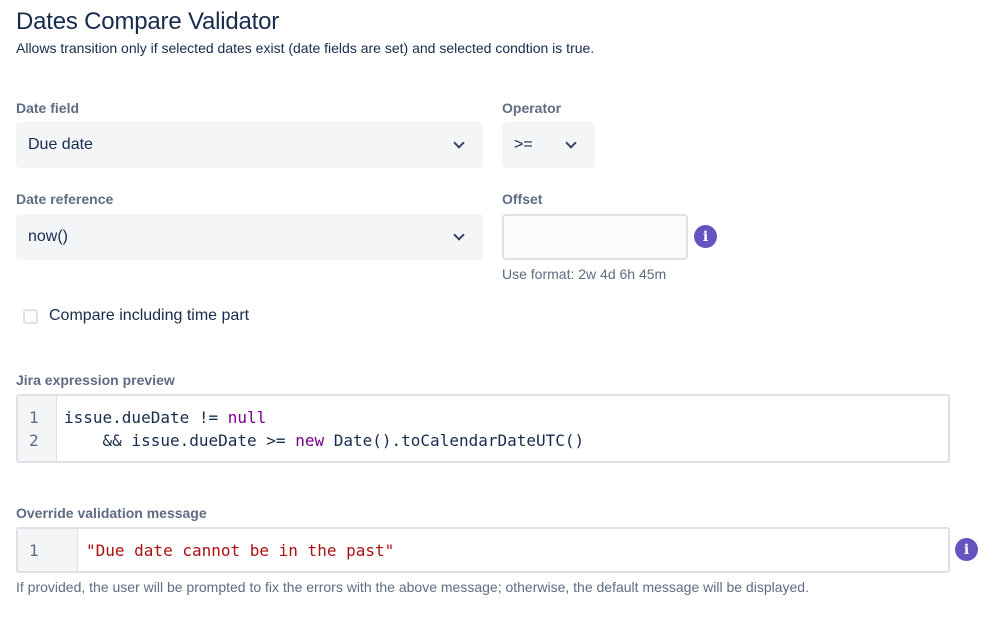  I want to click on expression-preview-label: Jira expression preview, so click(95, 380).